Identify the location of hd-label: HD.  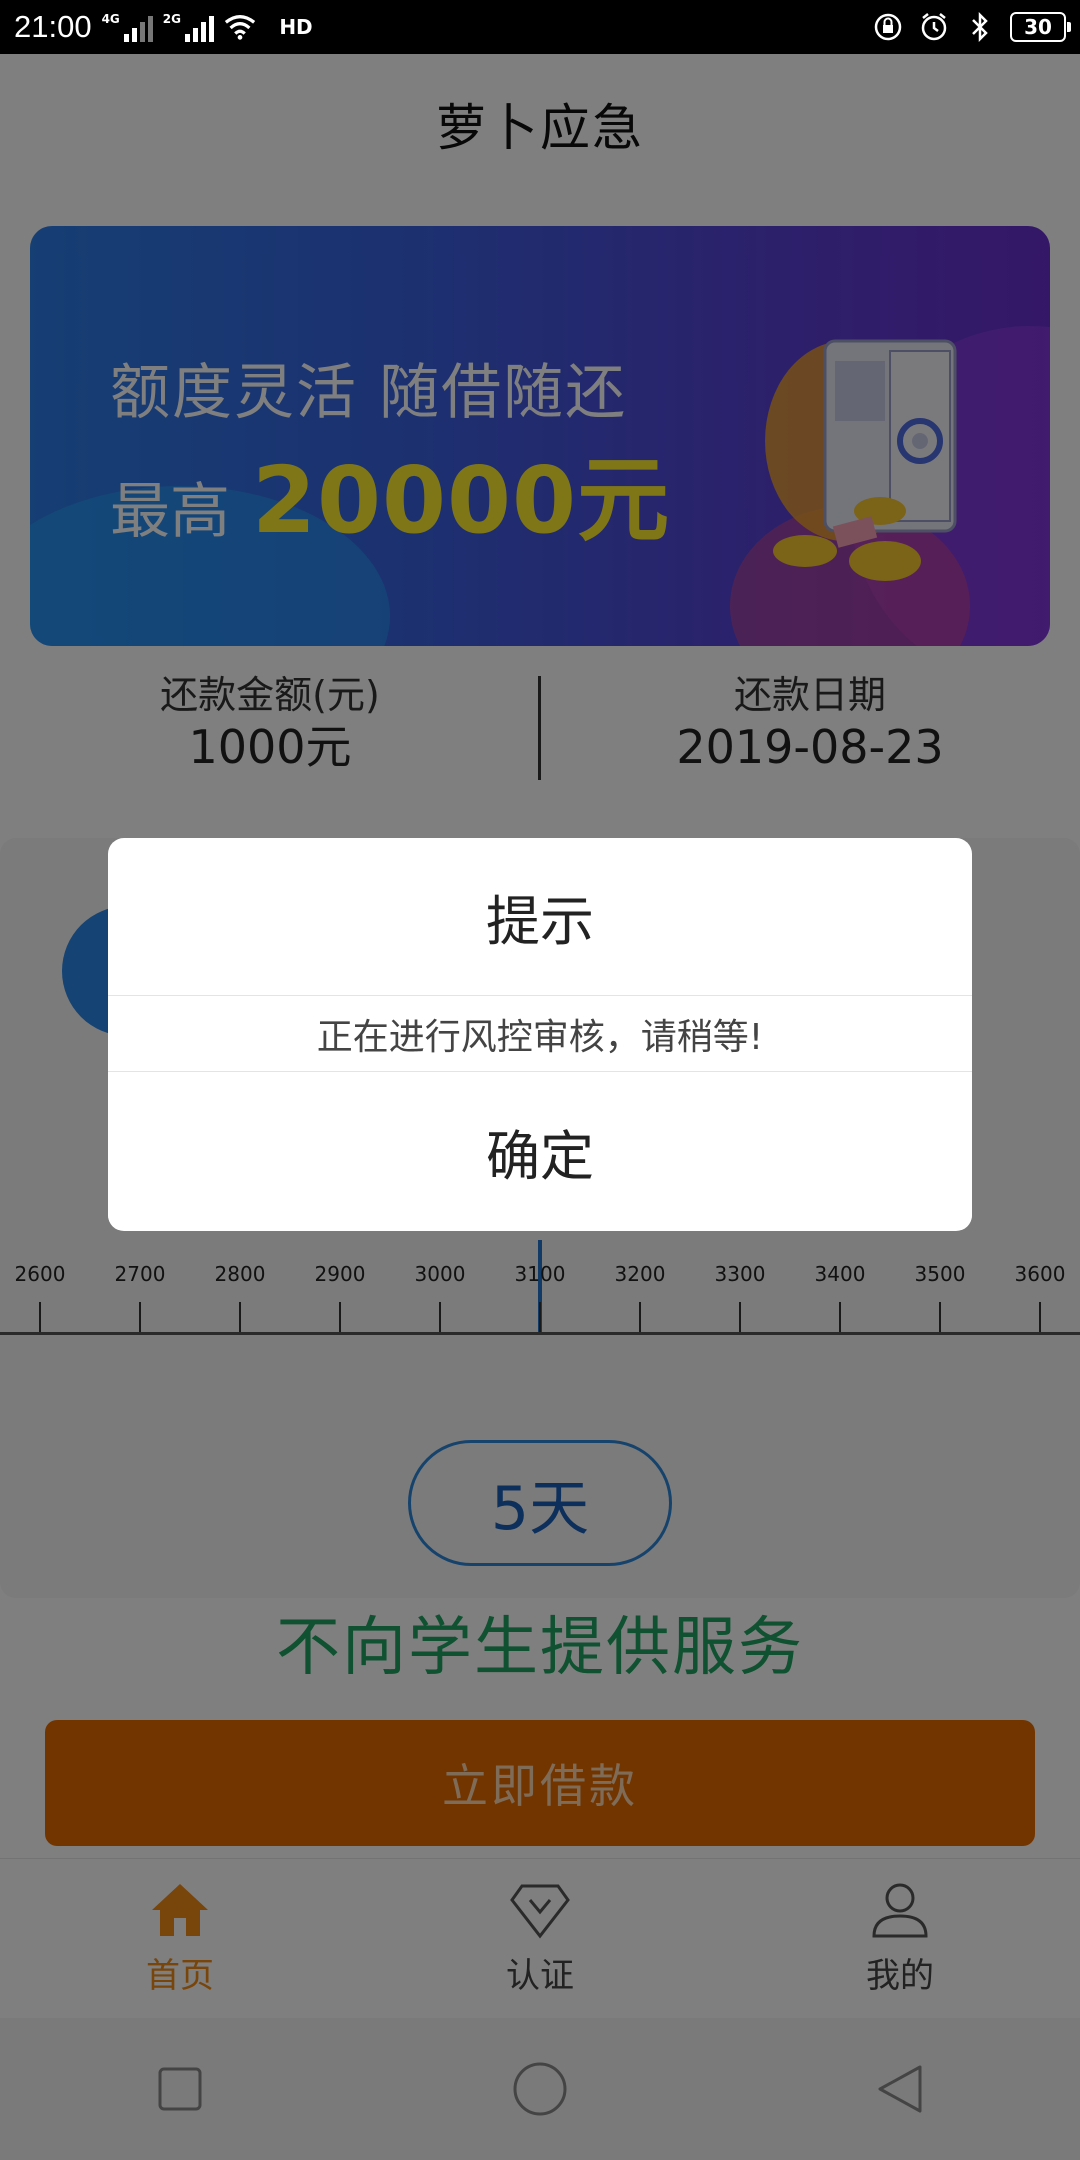
(296, 27).